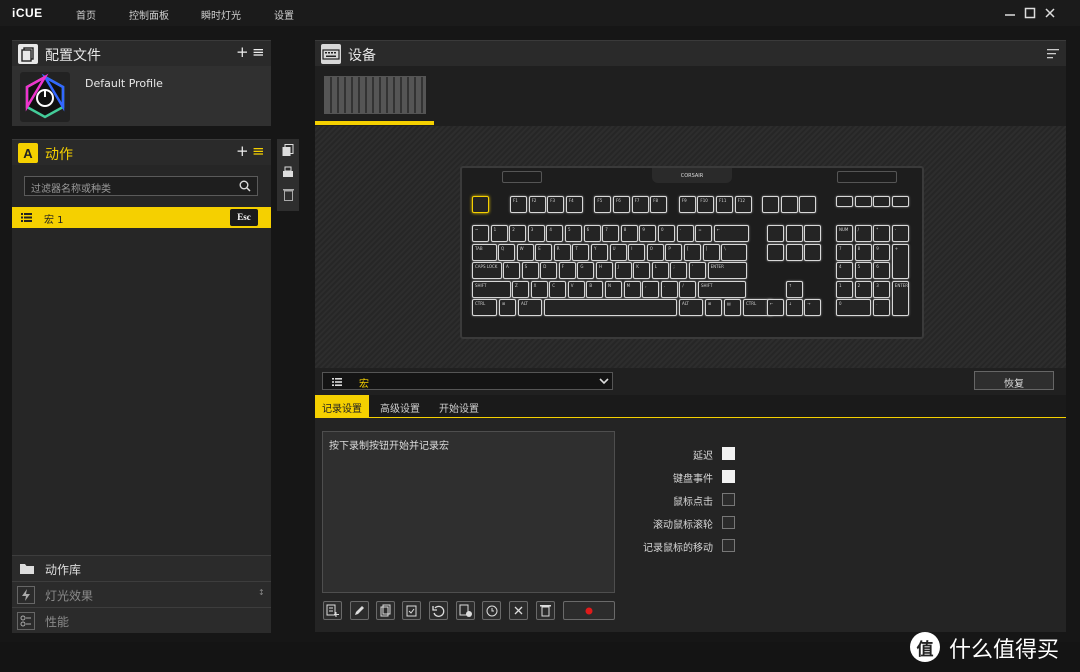 The image size is (1080, 672). I want to click on key: 1, so click(499, 233).